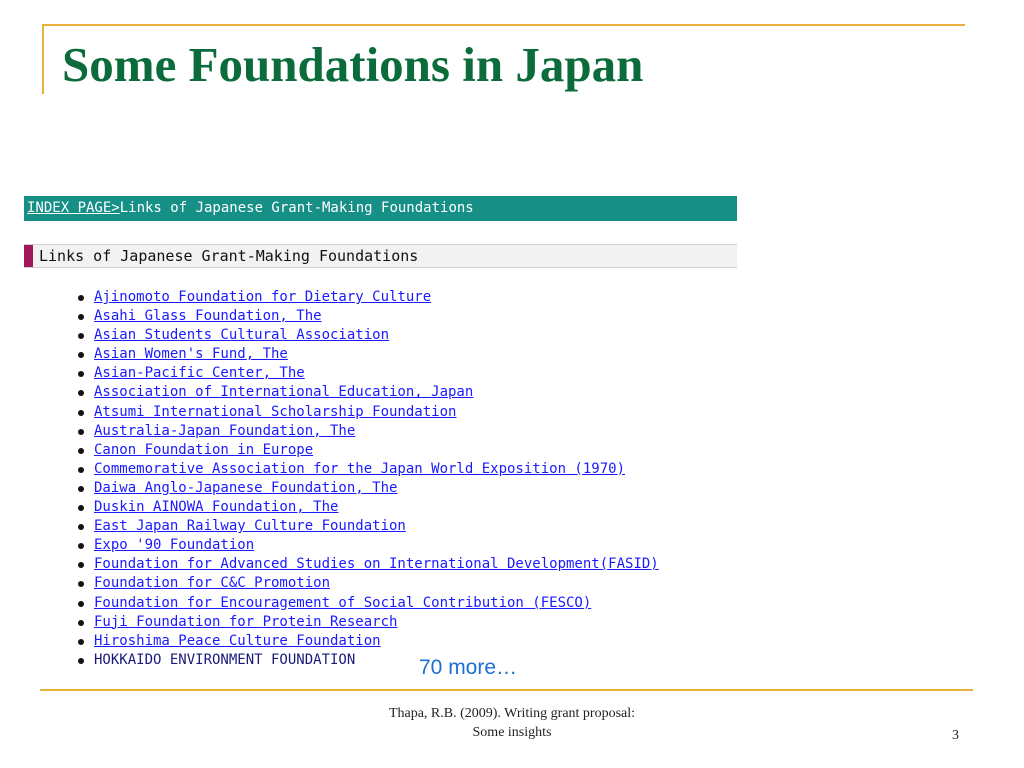 The height and width of the screenshot is (768, 1024). I want to click on foundation-link: Asian-Pacific Center, The, so click(199, 373).